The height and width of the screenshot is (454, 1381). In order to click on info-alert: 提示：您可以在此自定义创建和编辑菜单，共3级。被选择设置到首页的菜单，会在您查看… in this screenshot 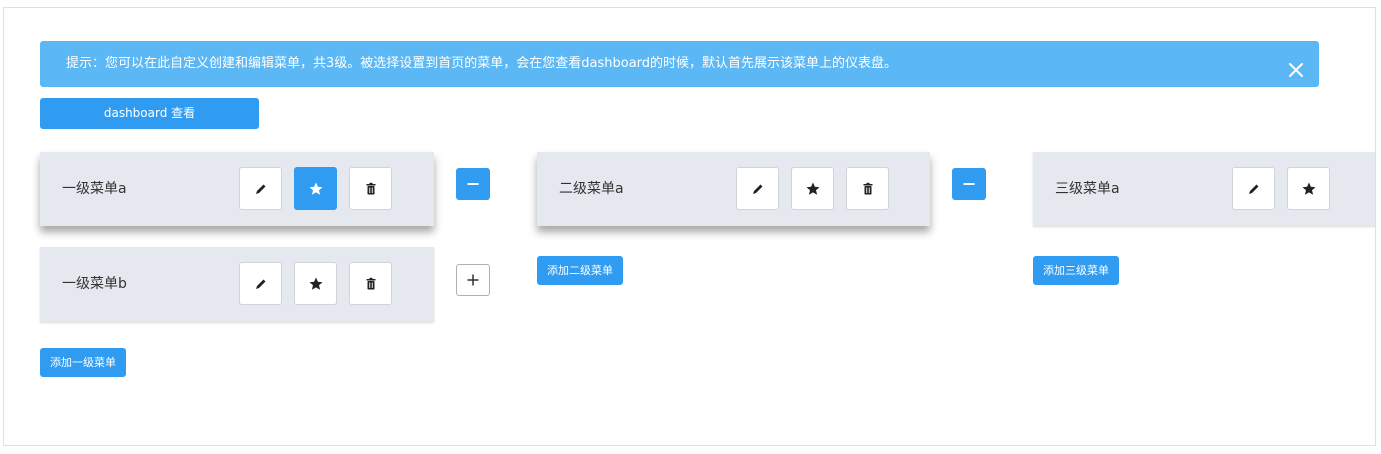, I will do `click(679, 64)`.